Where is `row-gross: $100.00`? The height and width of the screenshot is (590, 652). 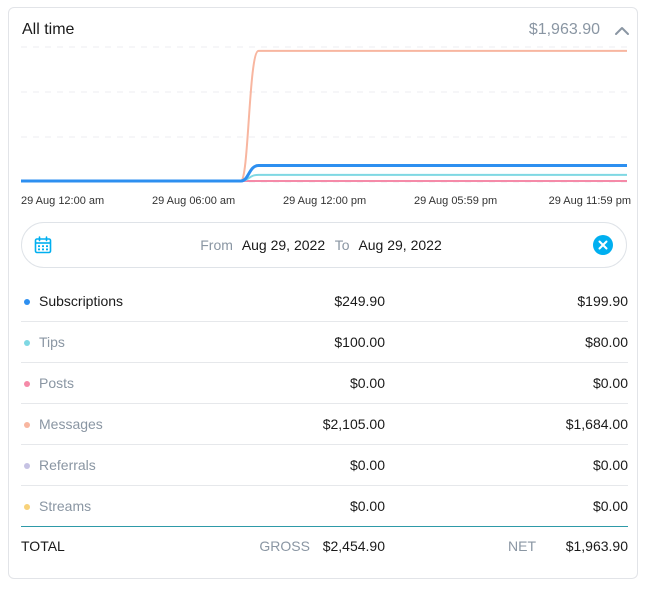
row-gross: $100.00 is located at coordinates (359, 342).